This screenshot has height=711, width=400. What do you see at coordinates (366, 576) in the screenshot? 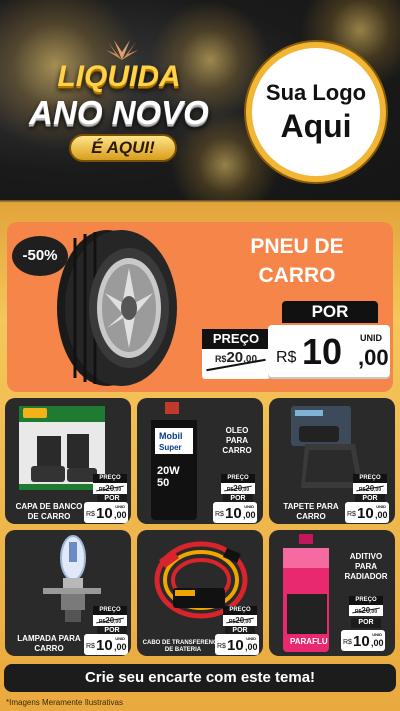
I see `product-name-line3: RADIADOR` at bounding box center [366, 576].